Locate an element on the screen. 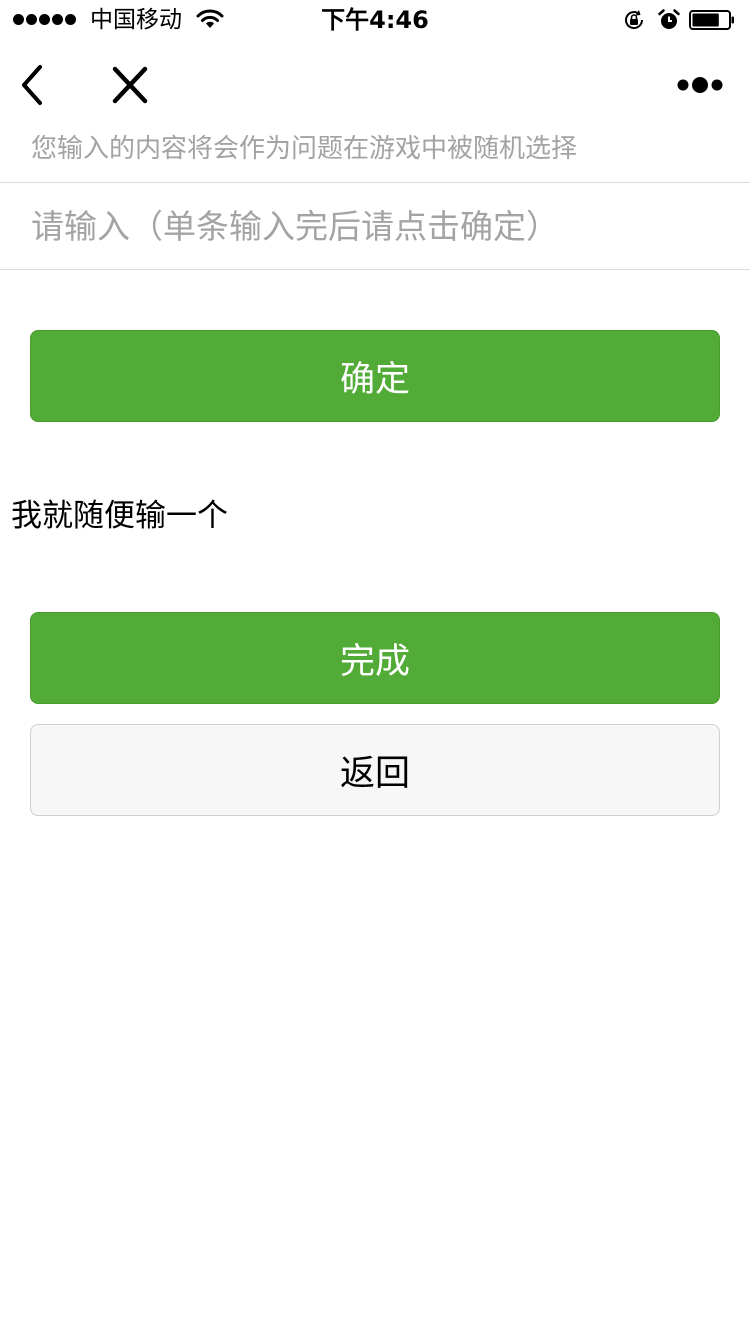  confirm-button: 确定 is located at coordinates (375, 376).